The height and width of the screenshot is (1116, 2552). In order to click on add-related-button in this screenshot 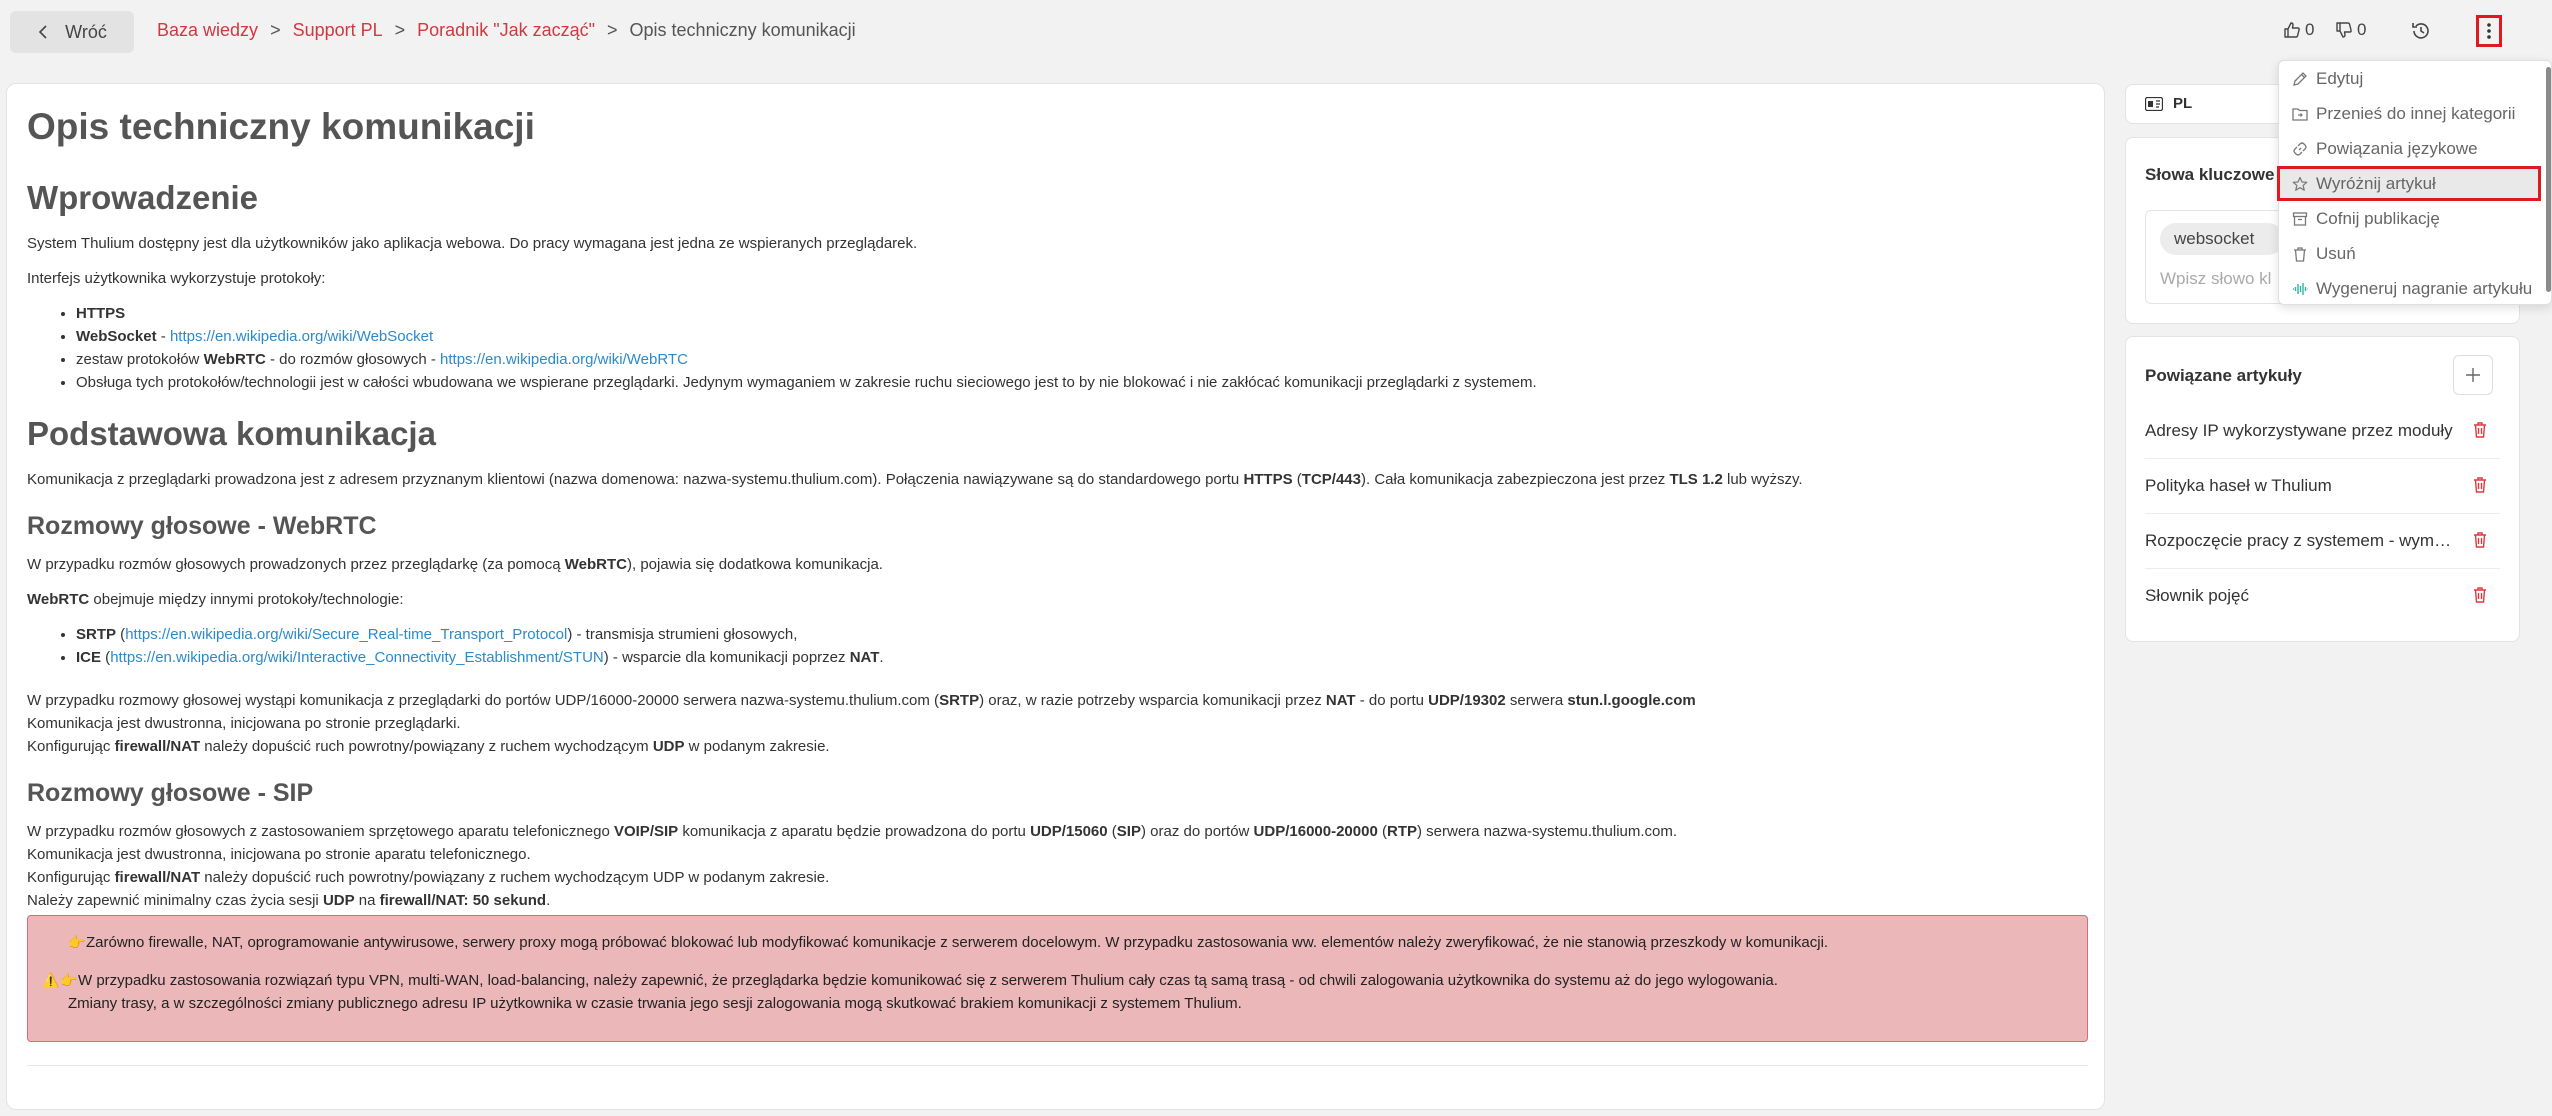, I will do `click(2473, 375)`.